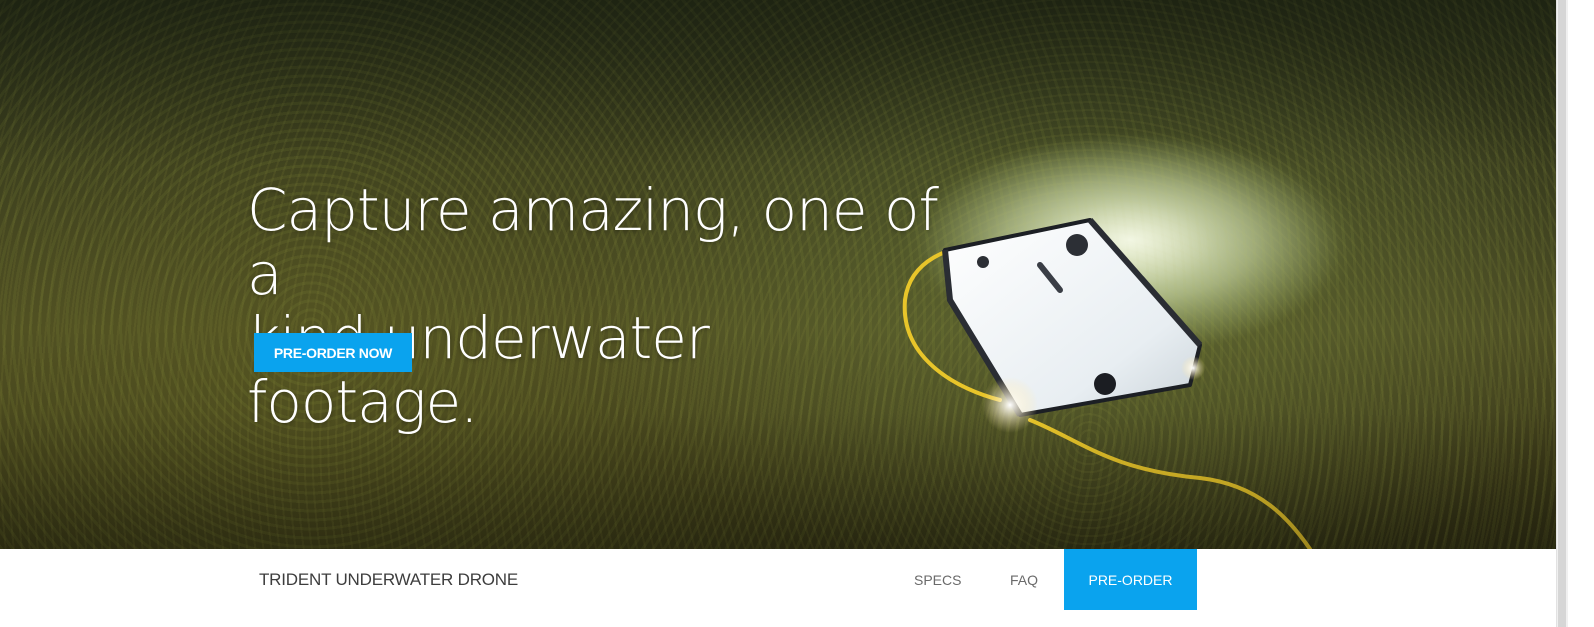 This screenshot has height=627, width=1594. Describe the element at coordinates (1562, 313) in the screenshot. I see `page-scrollbar-thumb` at that location.